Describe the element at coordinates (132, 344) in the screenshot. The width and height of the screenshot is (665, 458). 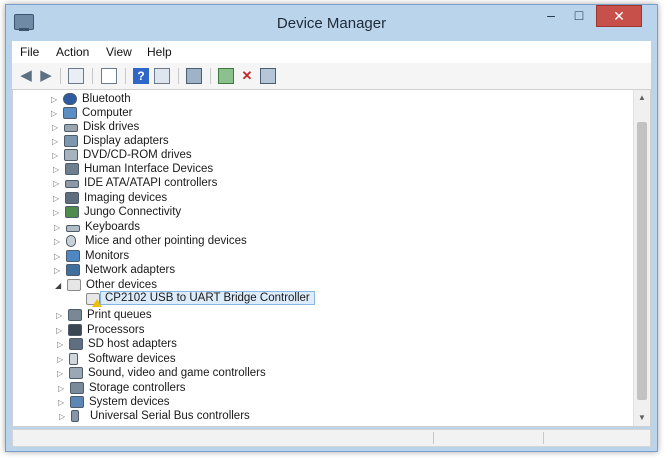
I see `tree-item-label: SD host adapters` at that location.